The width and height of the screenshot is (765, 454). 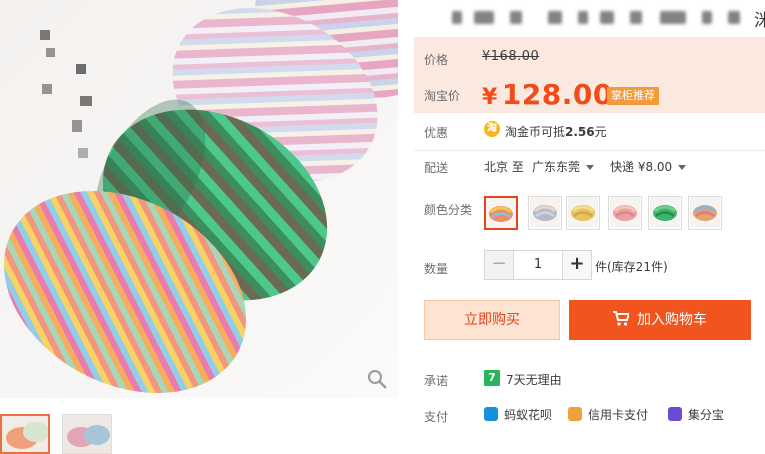 I want to click on promo-badge: 掌柜推荐, so click(x=633, y=96).